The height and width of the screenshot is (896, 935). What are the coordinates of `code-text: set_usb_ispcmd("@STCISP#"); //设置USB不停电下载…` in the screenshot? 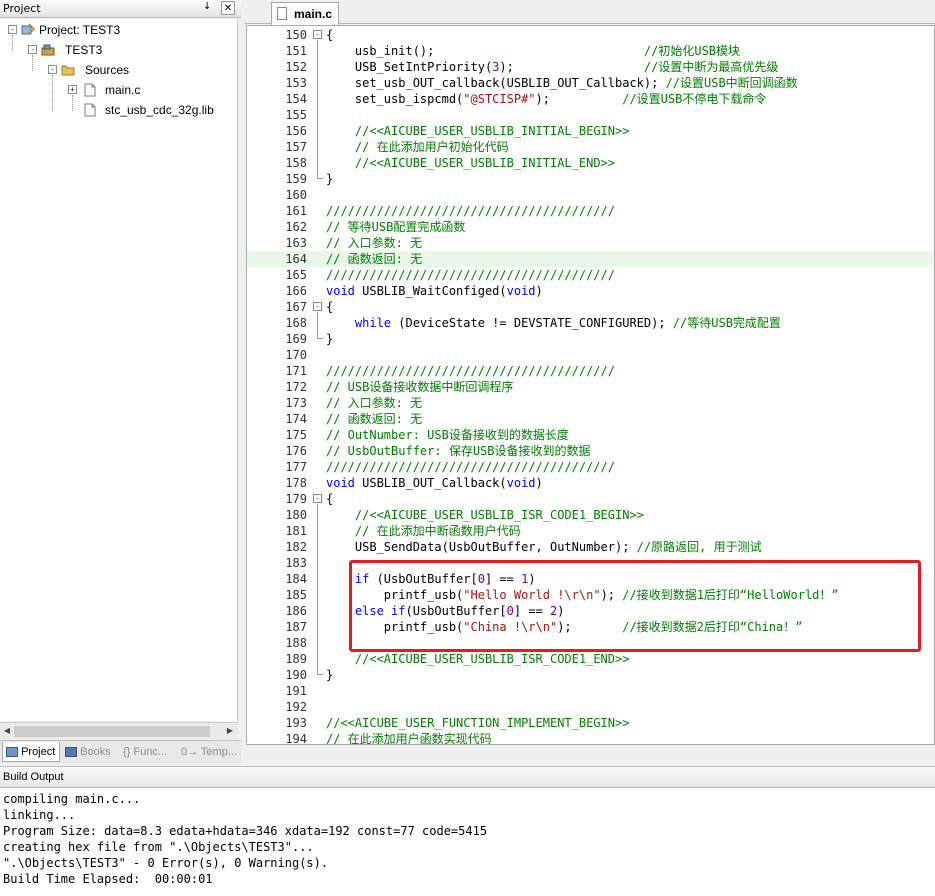 It's located at (546, 99).